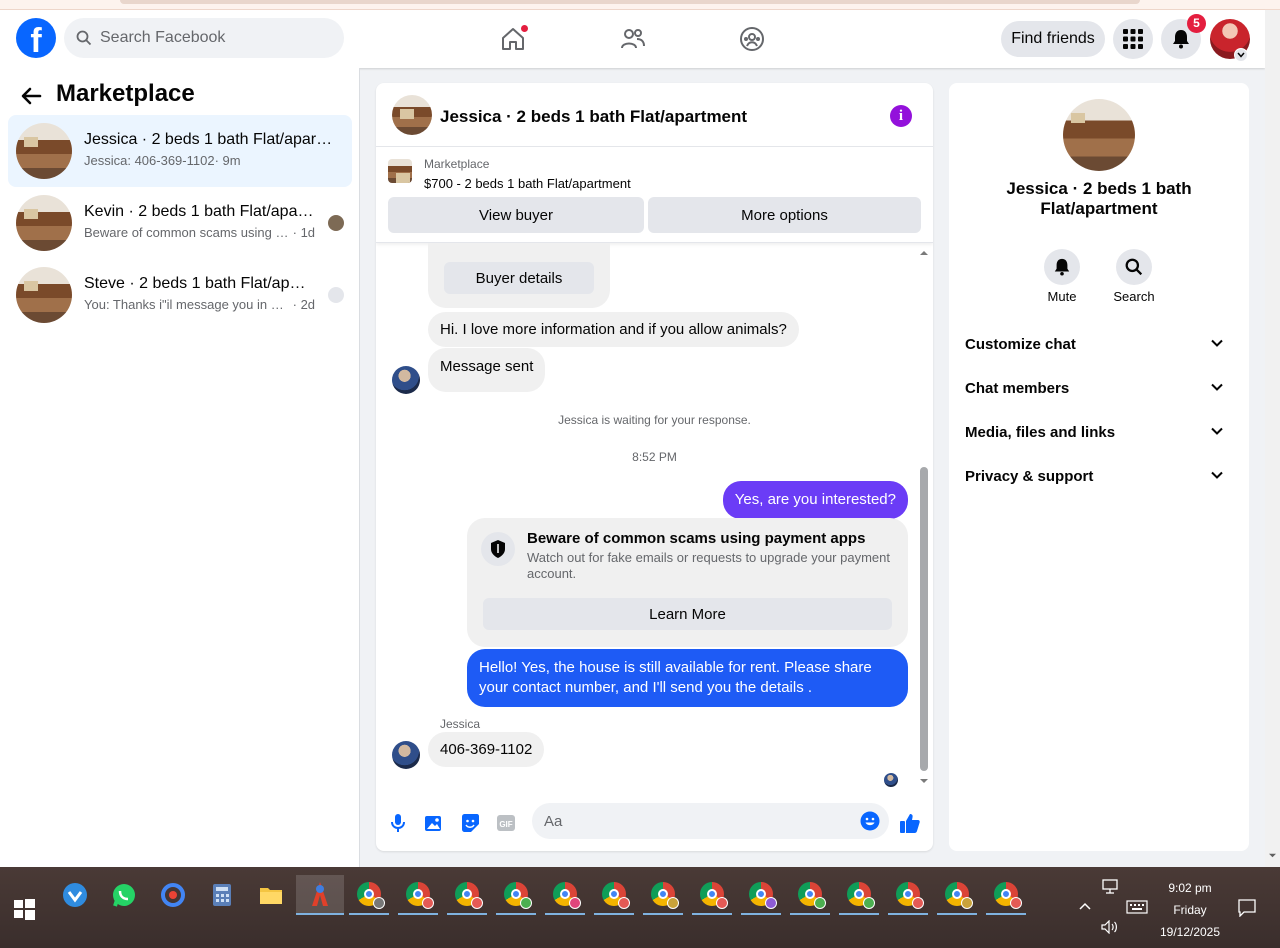 Image resolution: width=1280 pixels, height=948 pixels. I want to click on page-scrollbar, so click(1272, 438).